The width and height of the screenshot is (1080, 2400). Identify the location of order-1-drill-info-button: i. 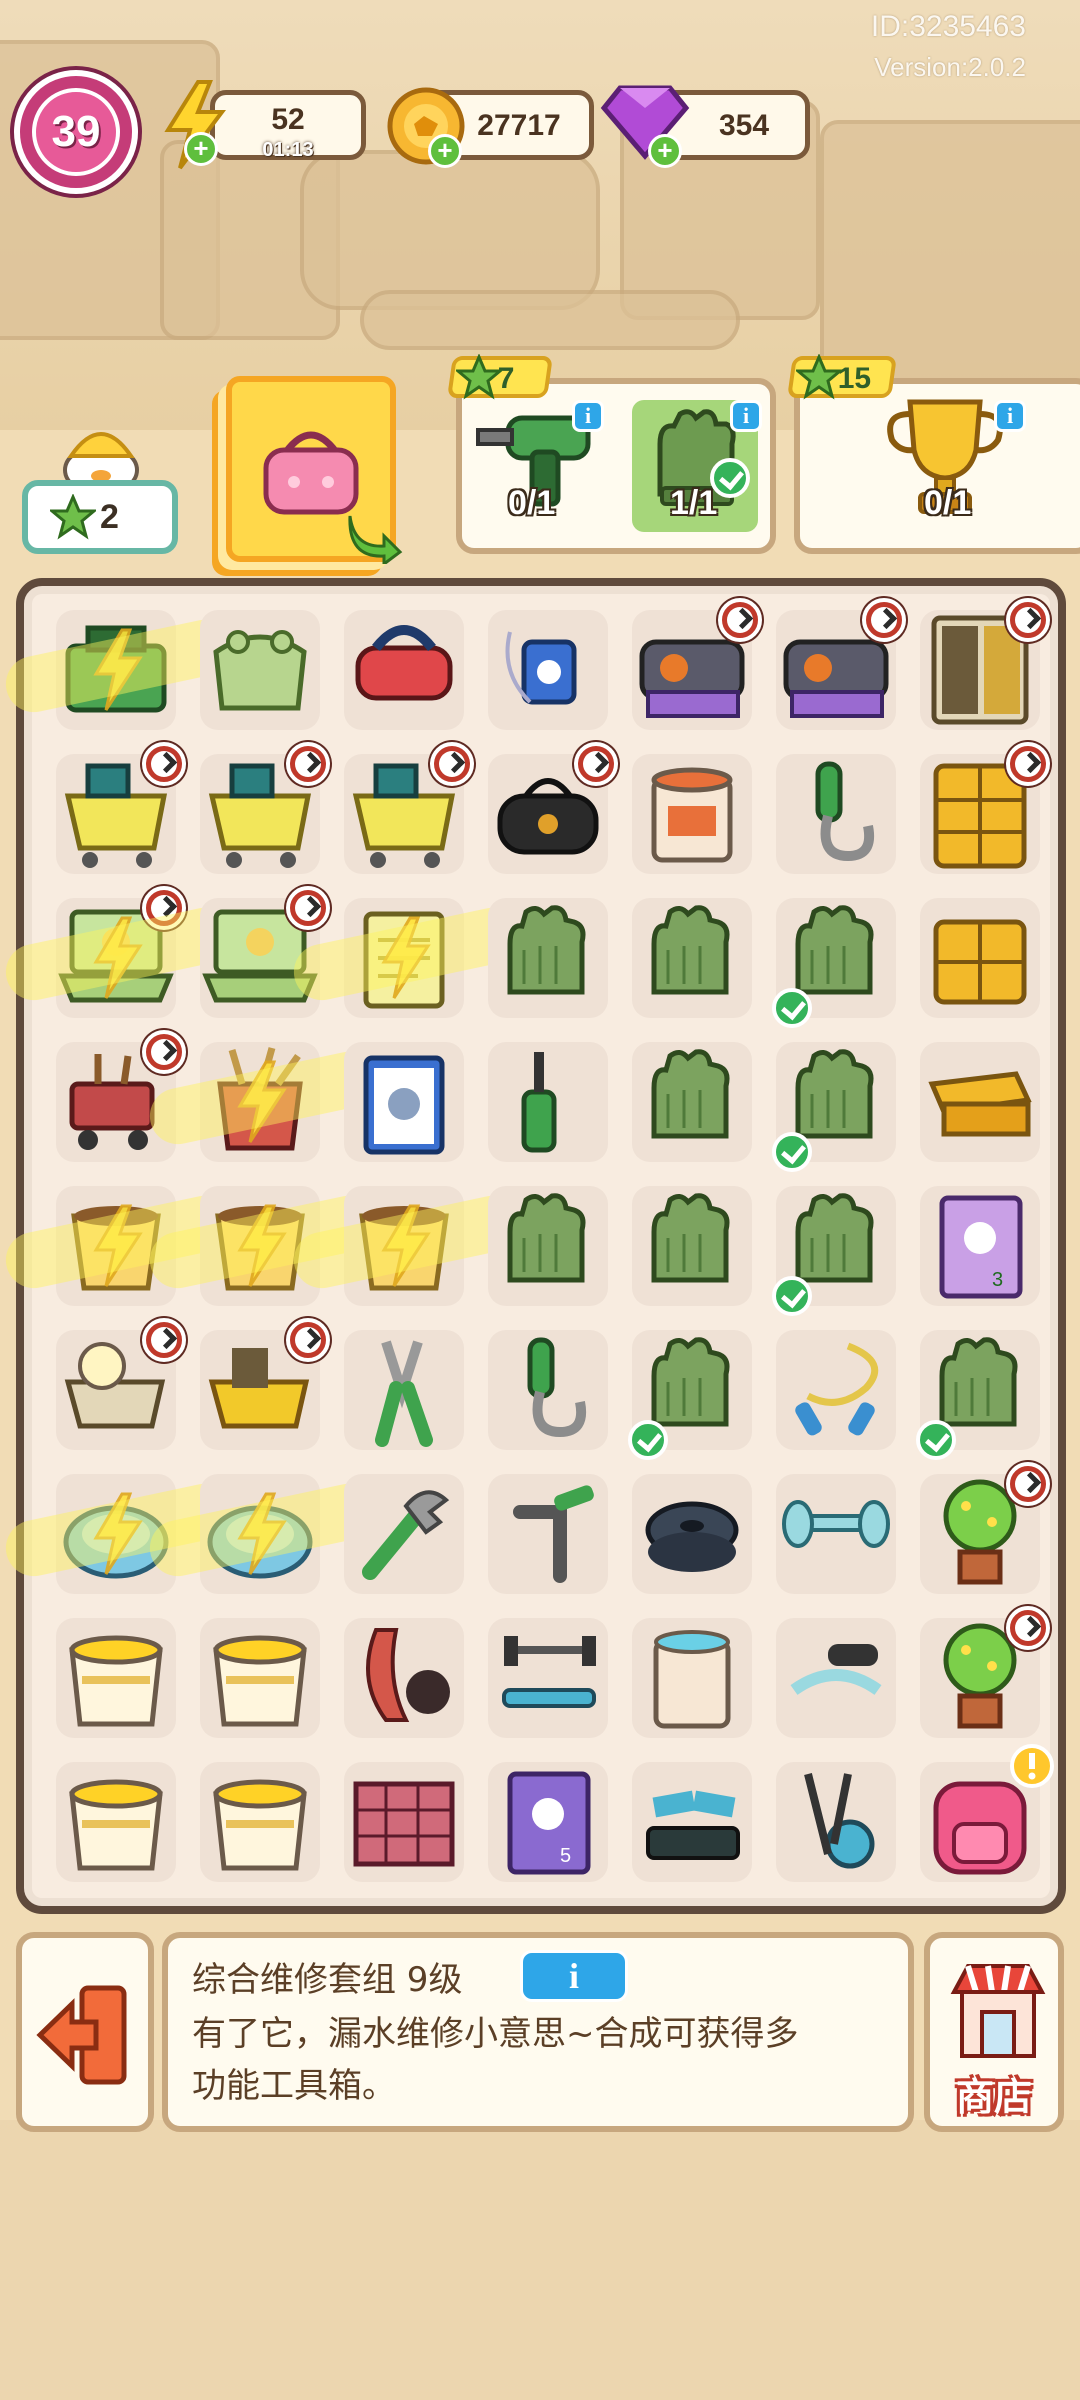
(588, 416).